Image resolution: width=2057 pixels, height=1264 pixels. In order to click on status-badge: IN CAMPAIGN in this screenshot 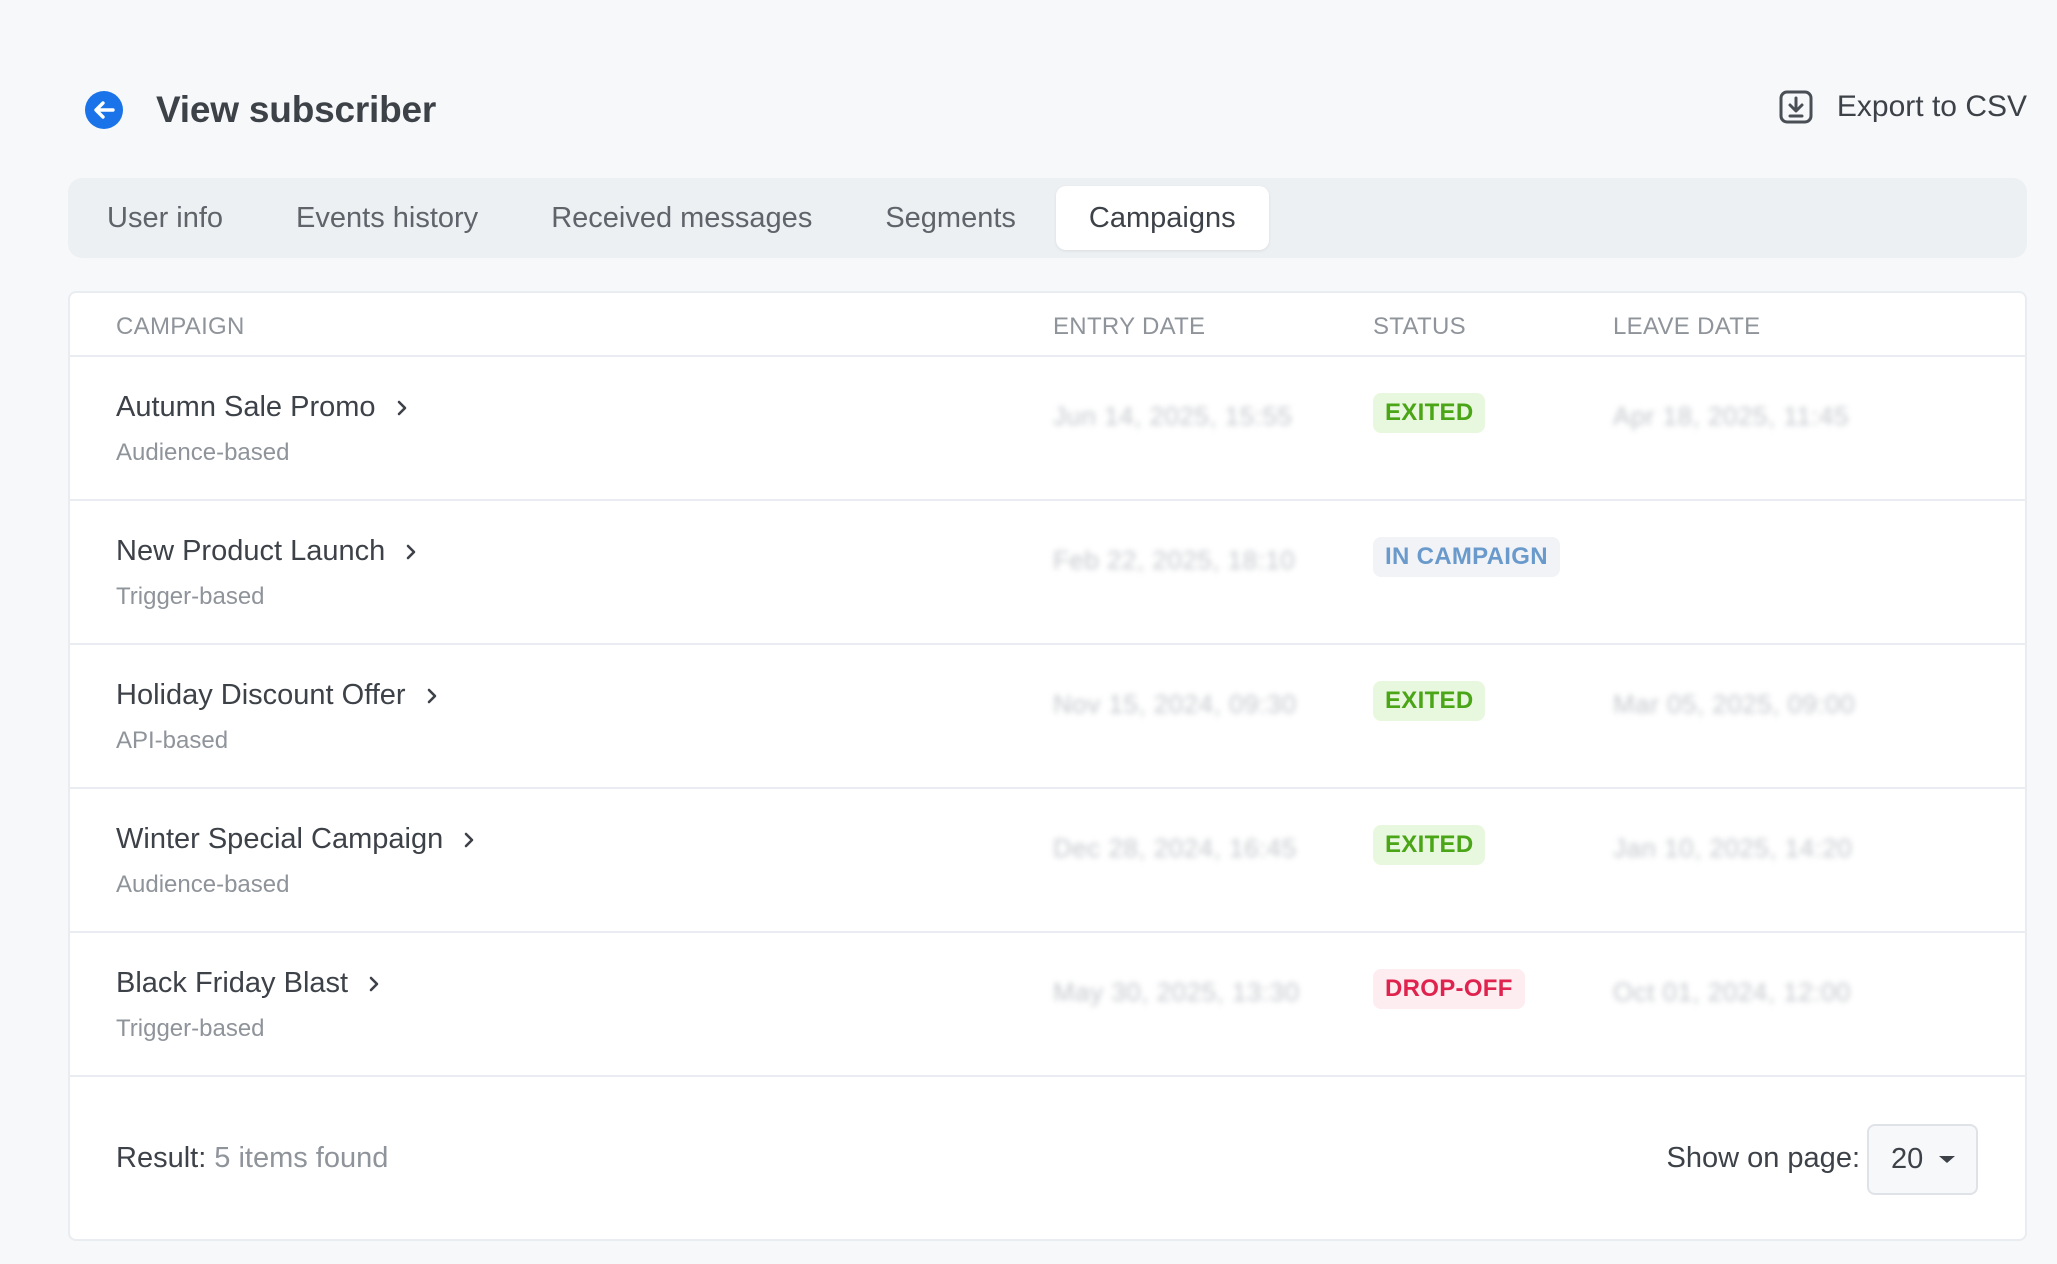, I will do `click(1466, 557)`.